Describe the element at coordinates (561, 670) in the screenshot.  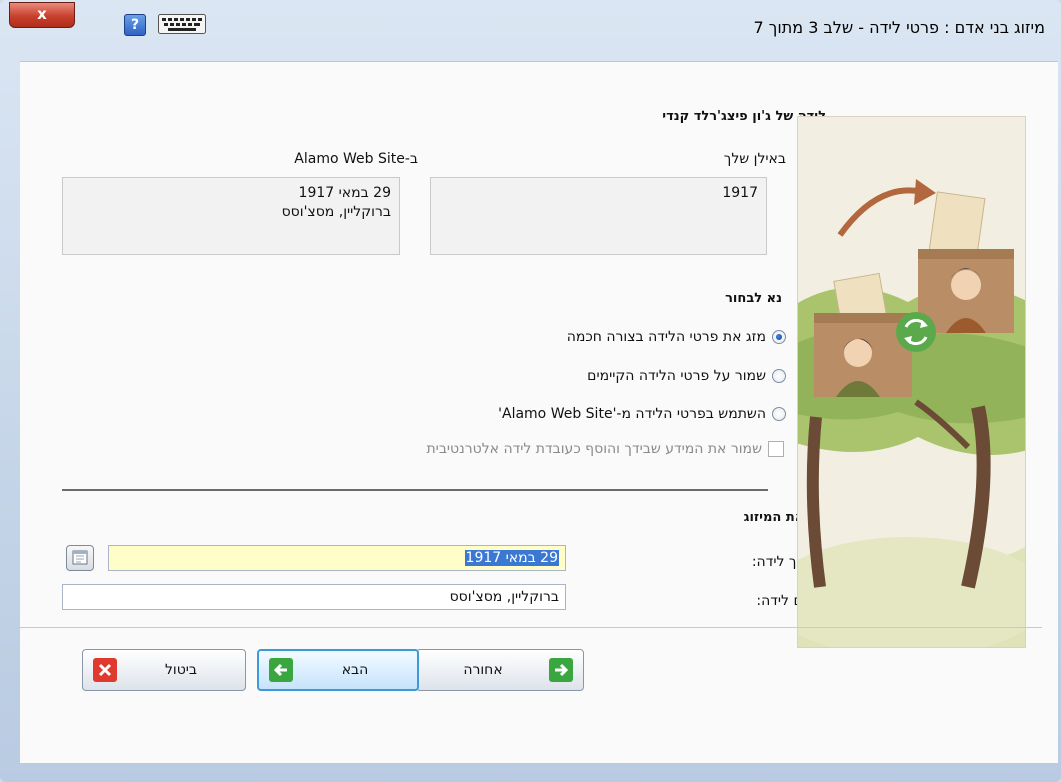
I see `arrow-right-icon` at that location.